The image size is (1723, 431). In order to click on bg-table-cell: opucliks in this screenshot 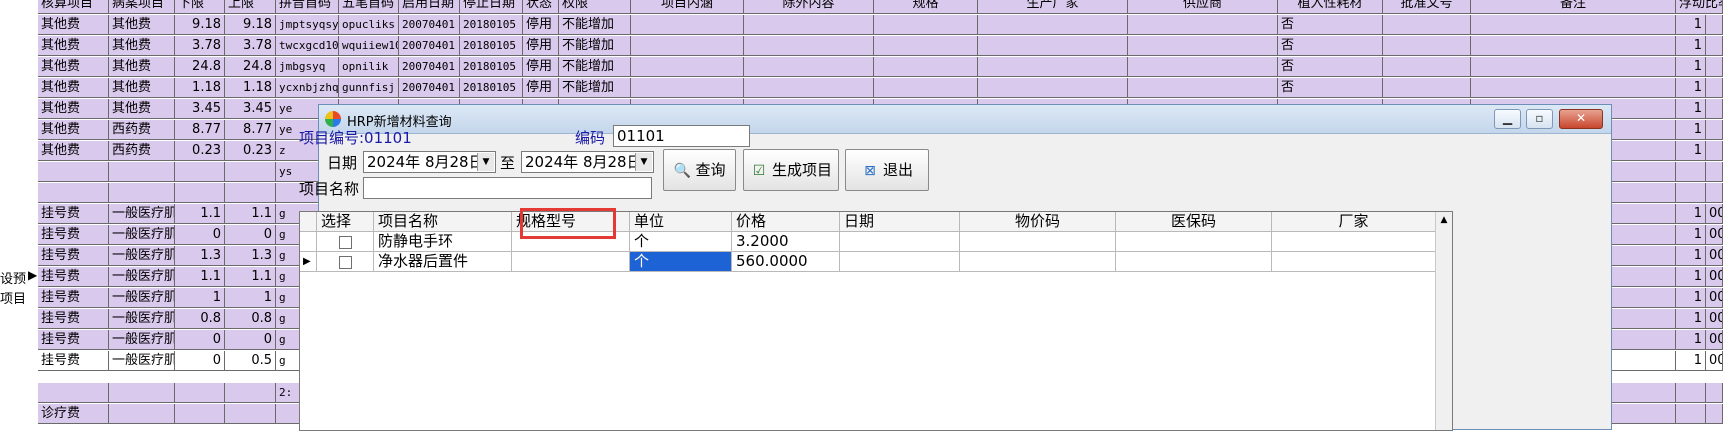, I will do `click(369, 25)`.